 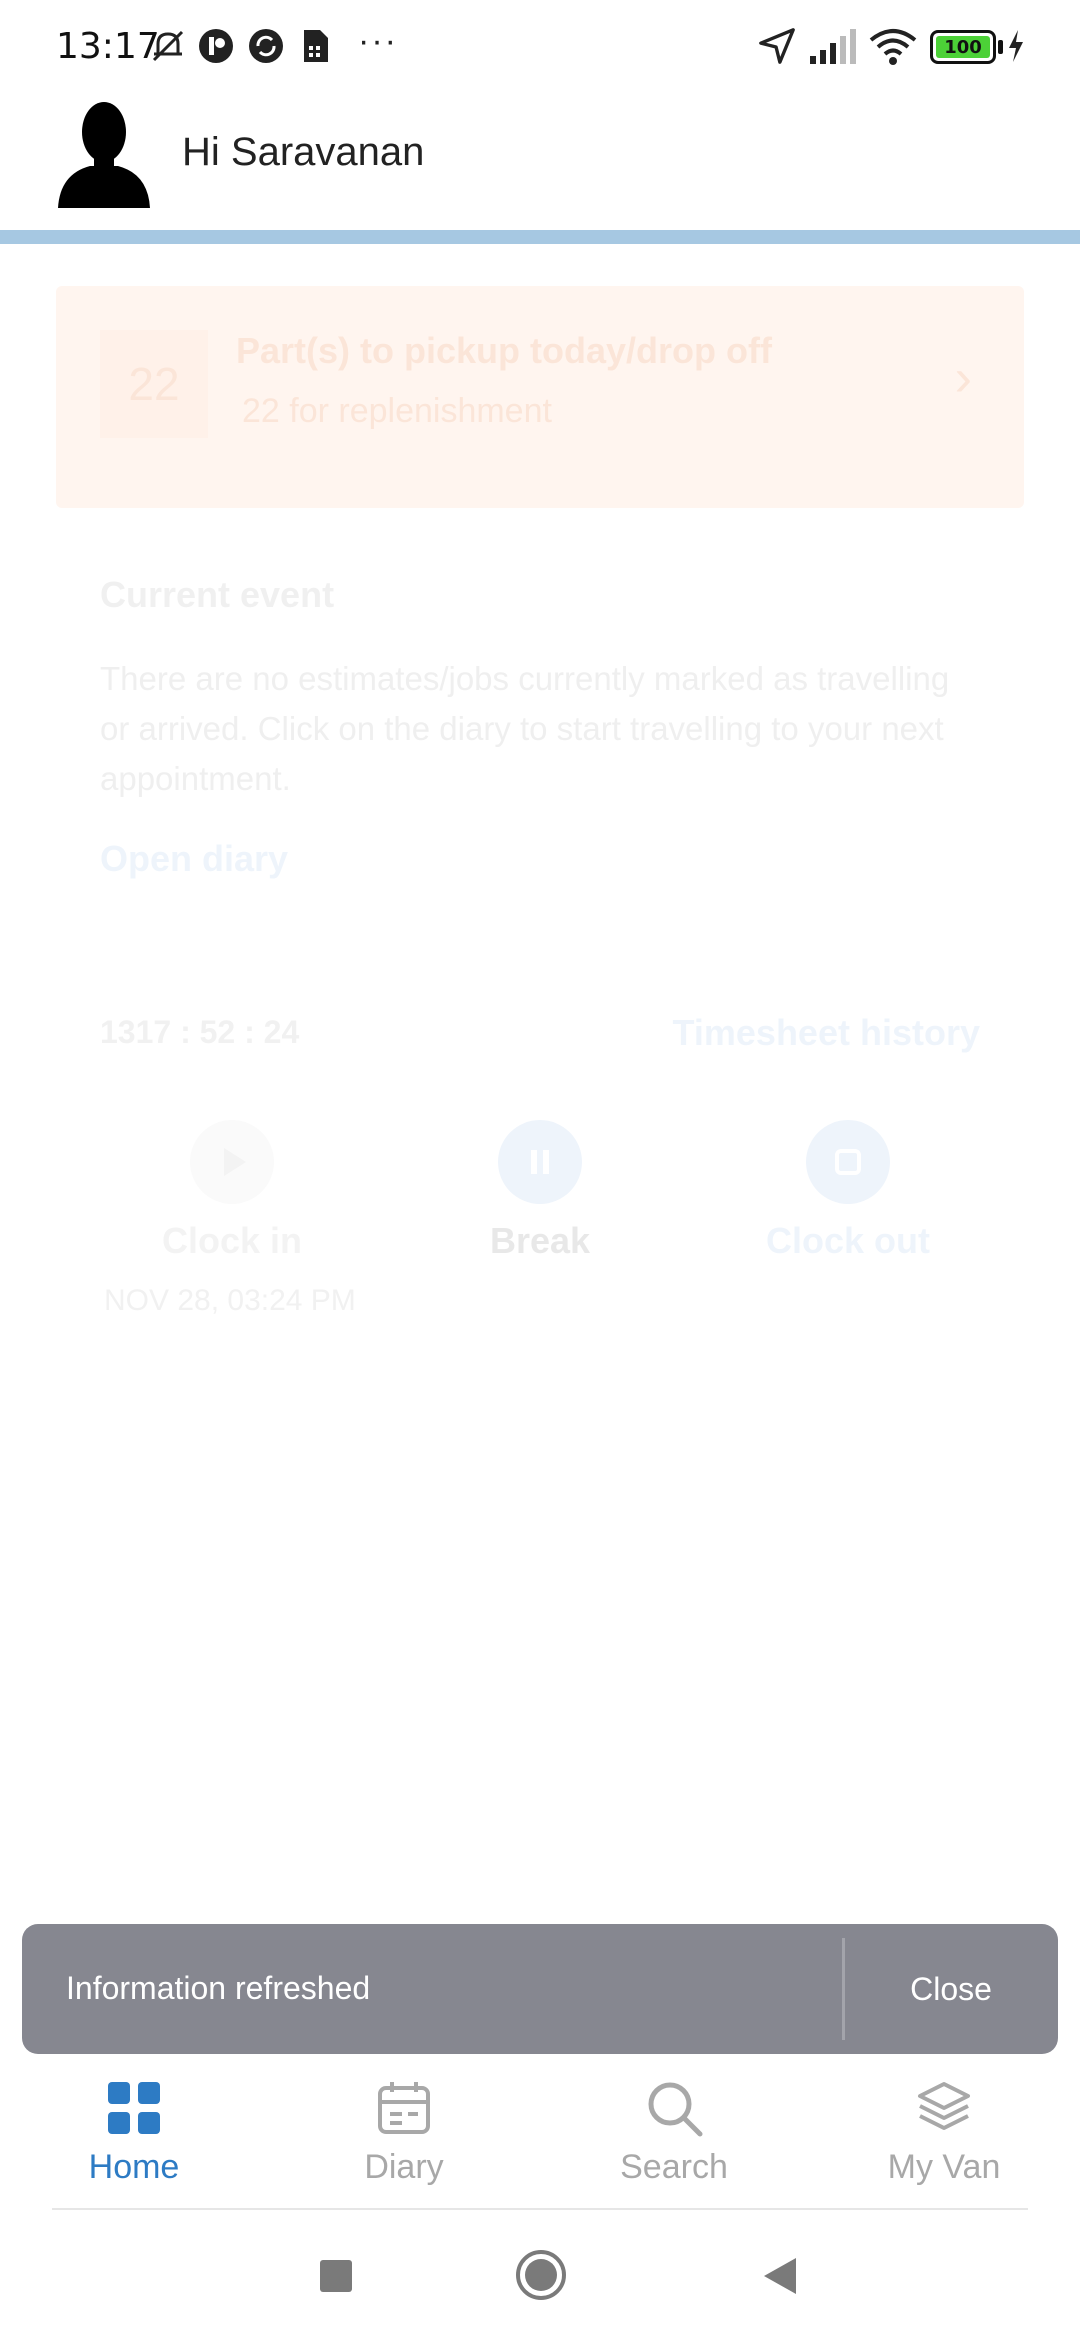 What do you see at coordinates (674, 2167) in the screenshot?
I see `nav-search-label: Search` at bounding box center [674, 2167].